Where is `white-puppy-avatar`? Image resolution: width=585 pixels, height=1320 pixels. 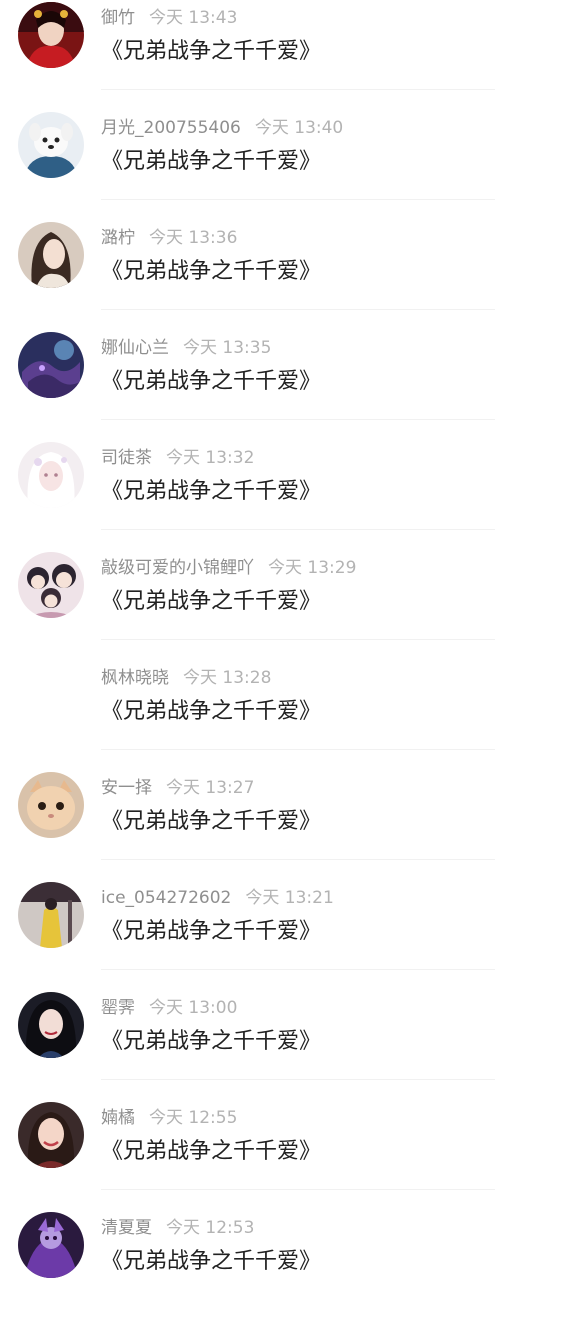
white-puppy-avatar is located at coordinates (51, 145).